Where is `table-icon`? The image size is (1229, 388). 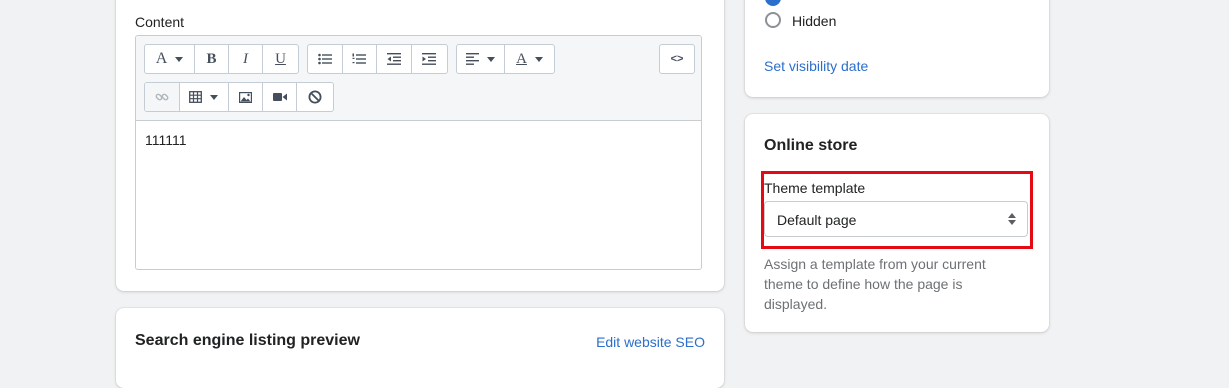
table-icon is located at coordinates (196, 97).